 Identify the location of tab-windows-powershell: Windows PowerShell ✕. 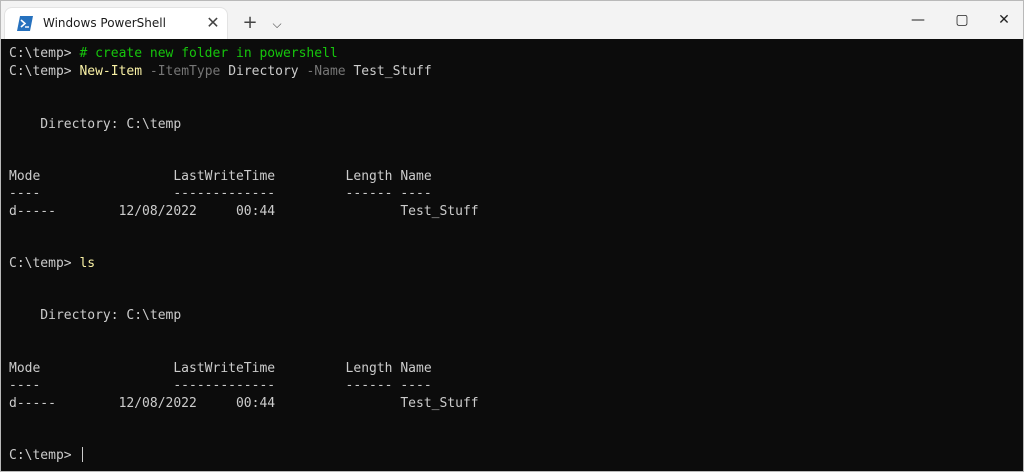
(116, 23).